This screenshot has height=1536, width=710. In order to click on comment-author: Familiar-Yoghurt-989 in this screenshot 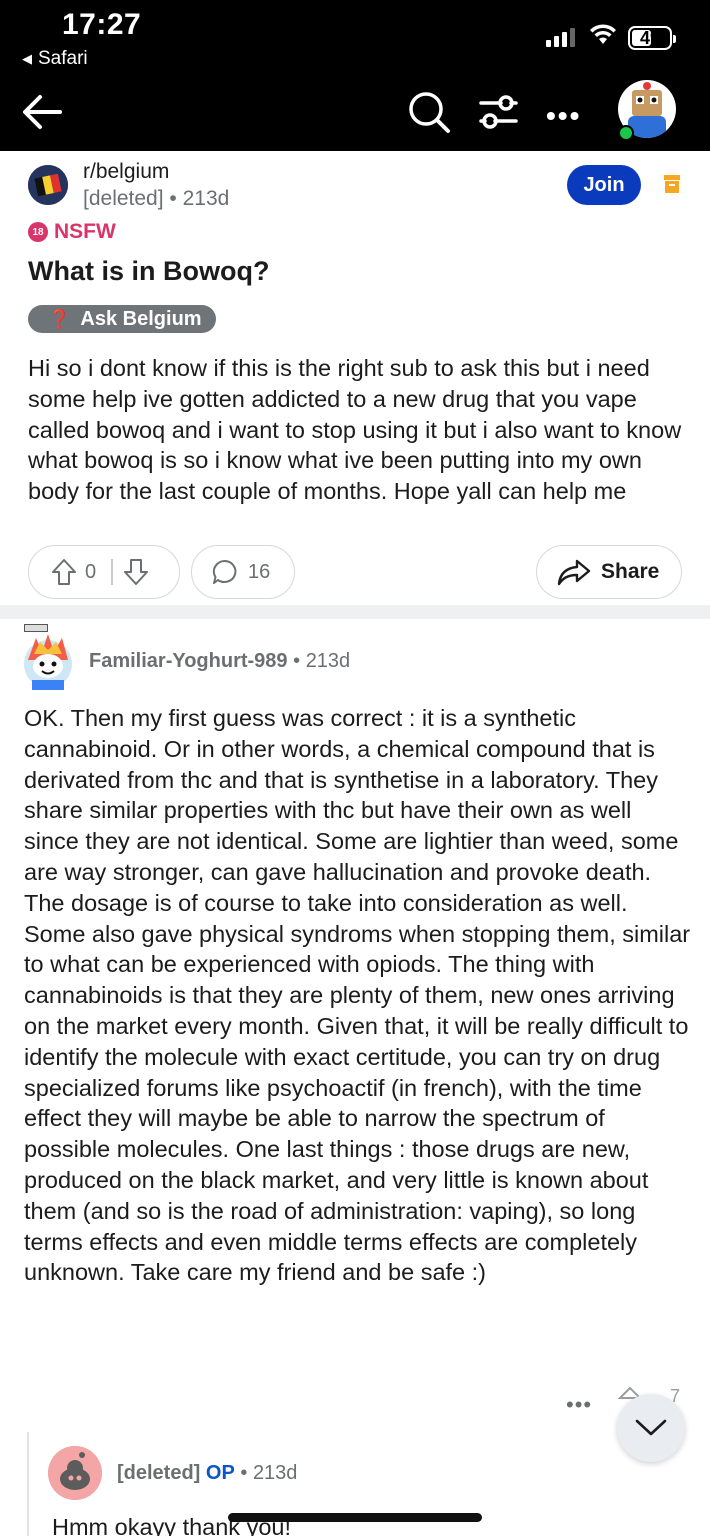, I will do `click(188, 661)`.